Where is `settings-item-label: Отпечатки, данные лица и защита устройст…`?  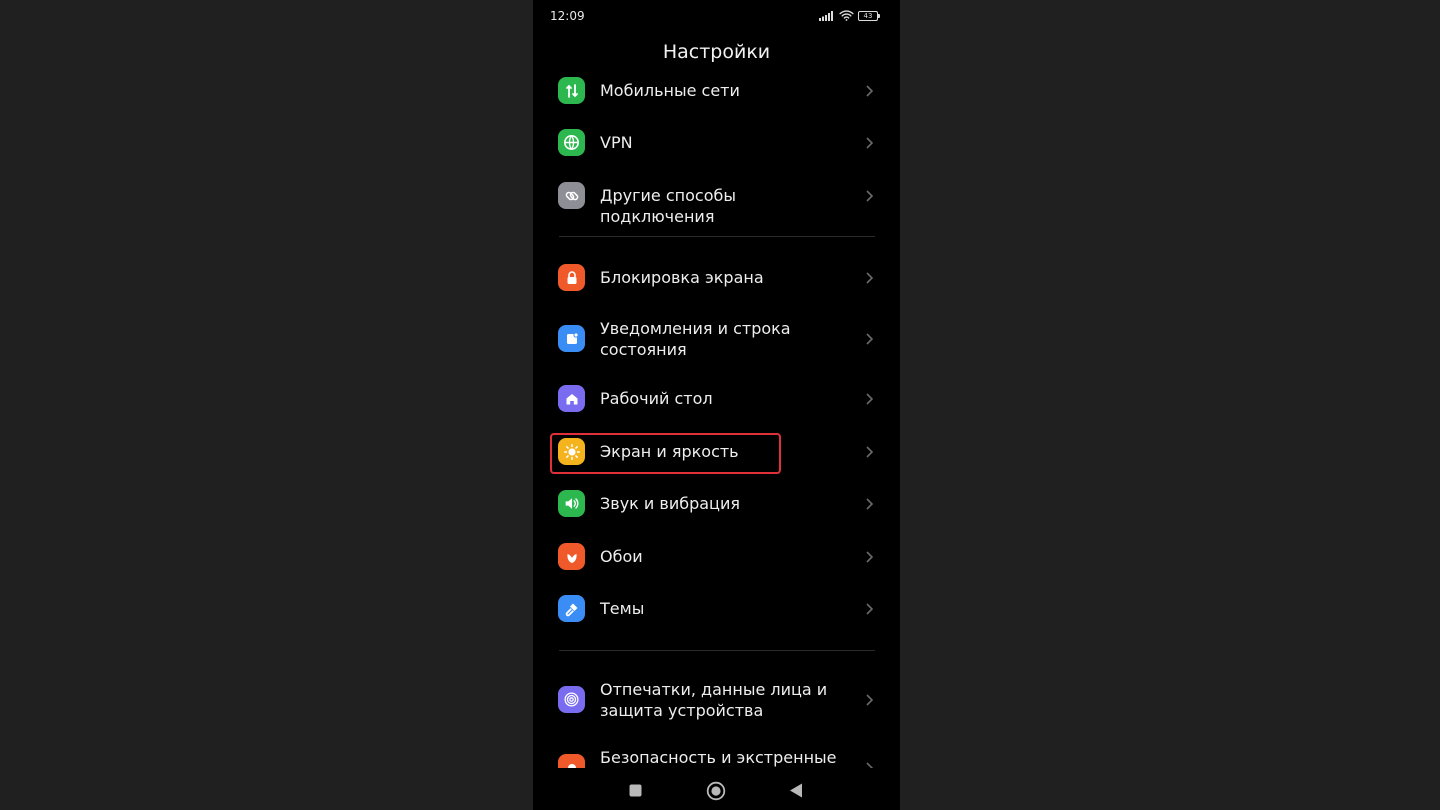 settings-item-label: Отпечатки, данные лица и защита устройст… is located at coordinates (714, 700).